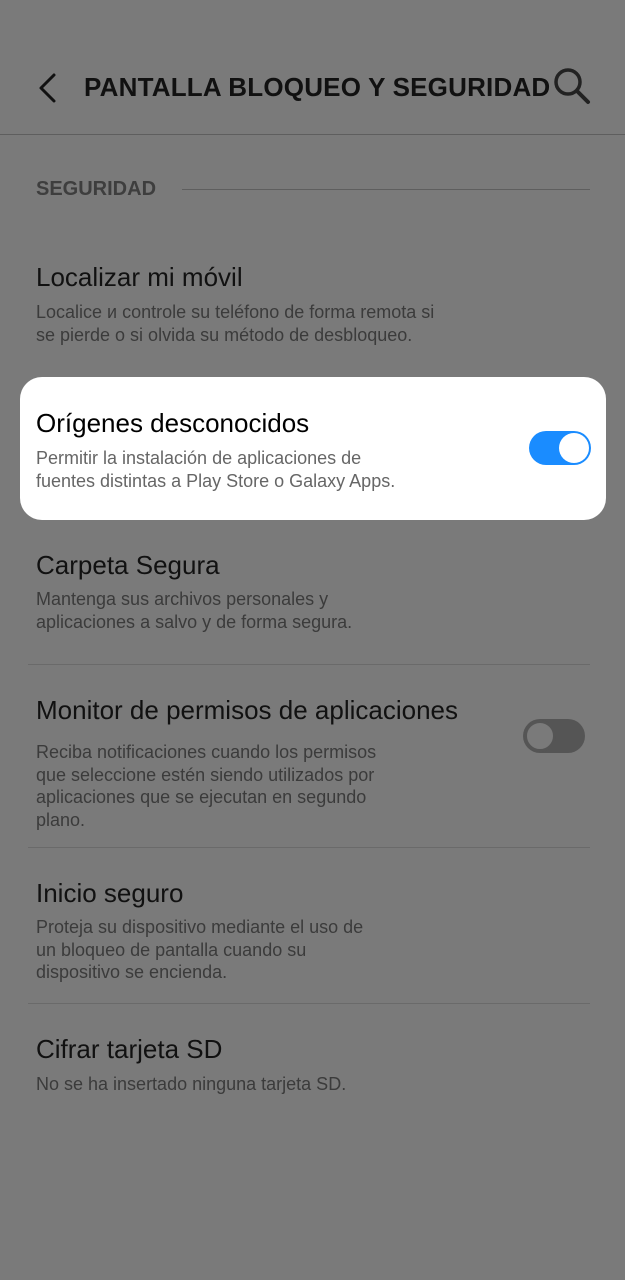 The height and width of the screenshot is (1280, 625). What do you see at coordinates (139, 277) in the screenshot?
I see `setting-title: Localizar mi móvil` at bounding box center [139, 277].